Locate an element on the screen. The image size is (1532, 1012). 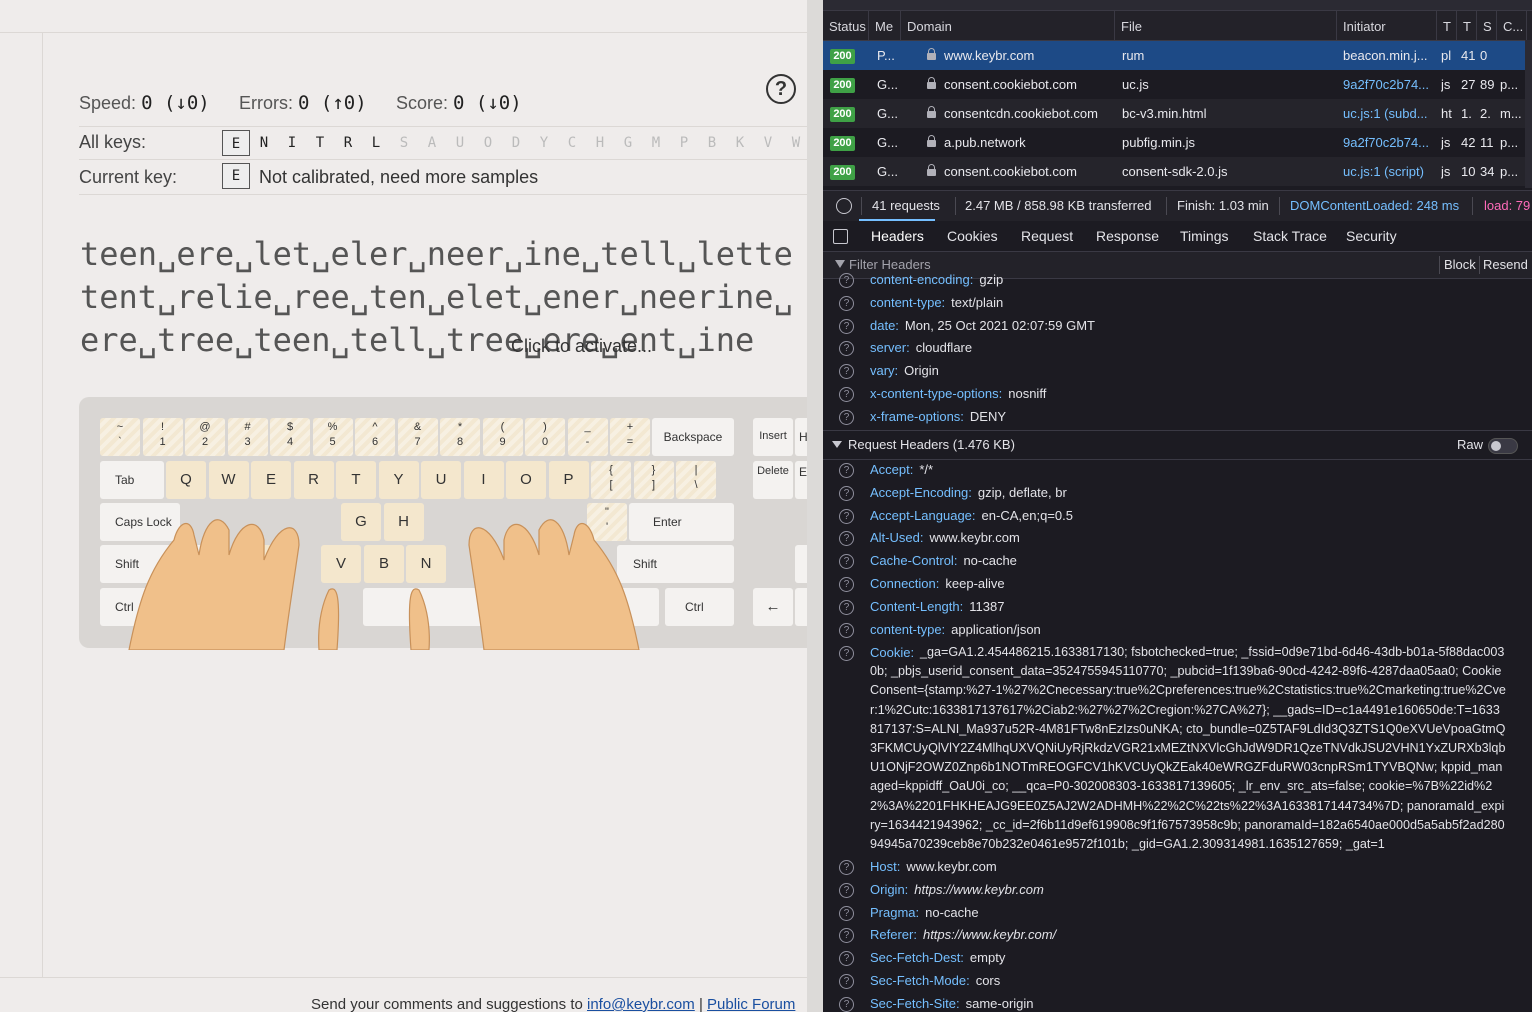
top-divider is located at coordinates (403, 32).